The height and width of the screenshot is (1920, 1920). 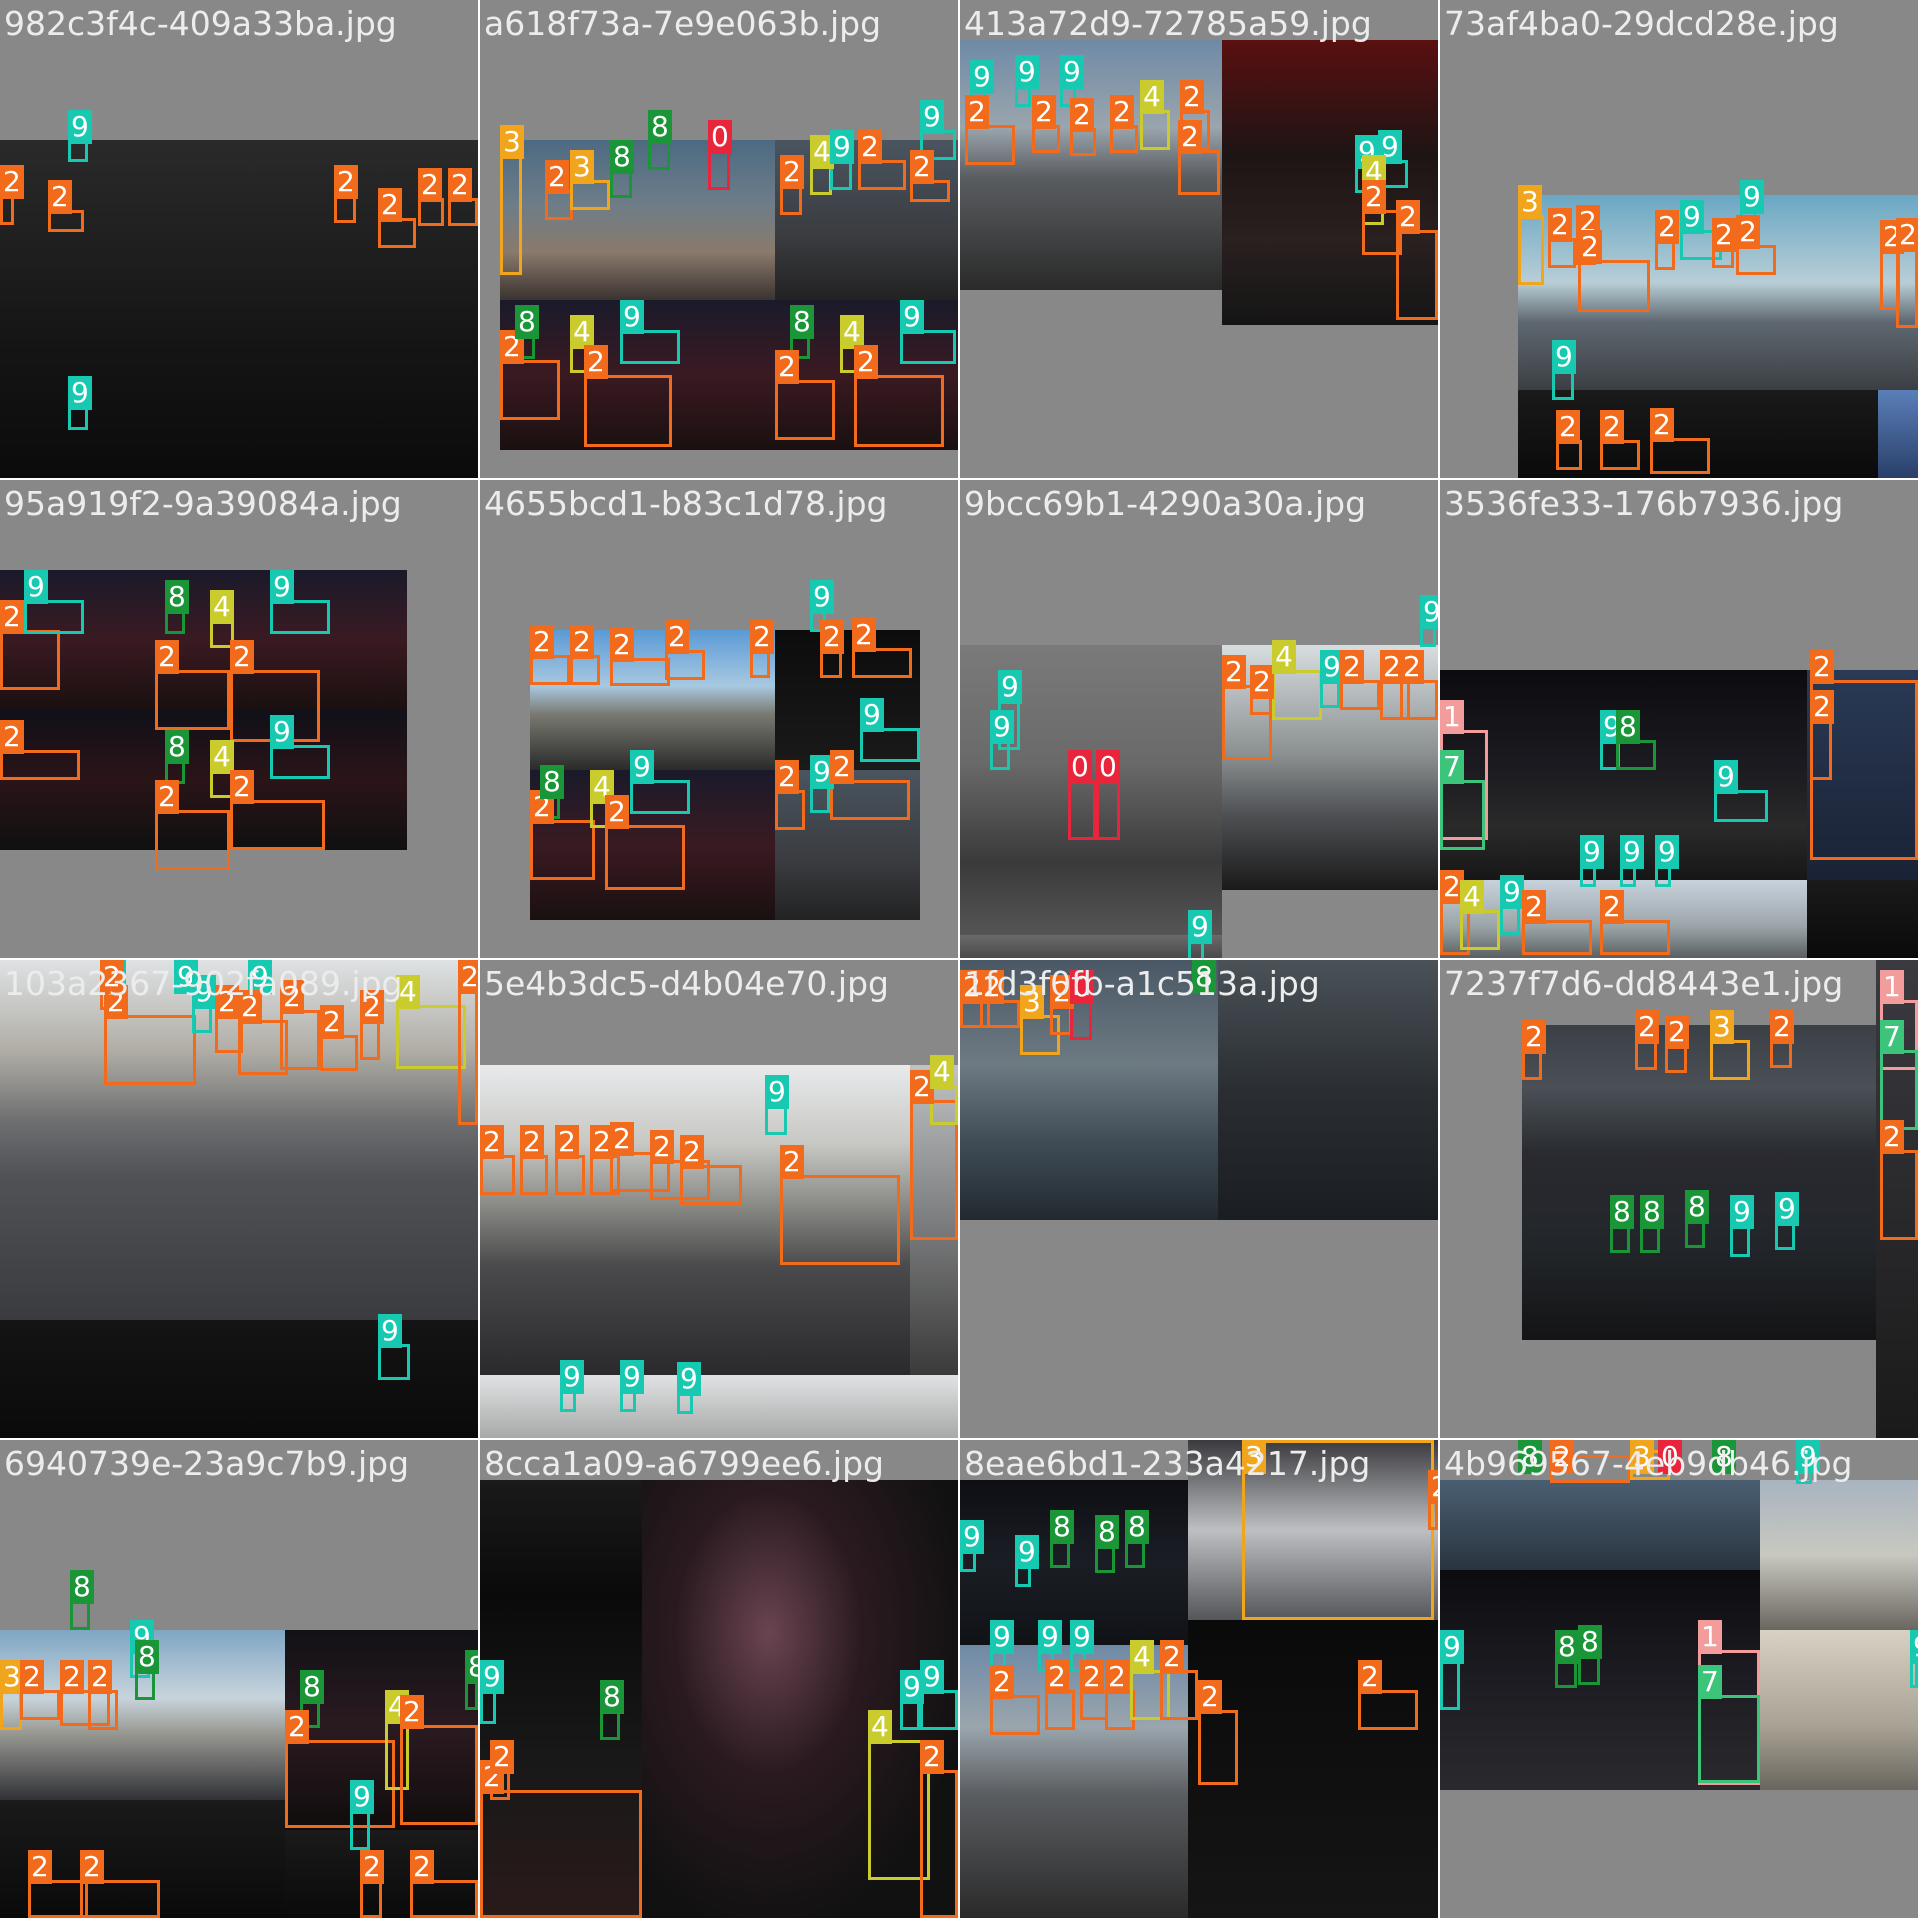 I want to click on tile-filename: 7237f7d6-dd8443e1.jpg, so click(x=1644, y=983).